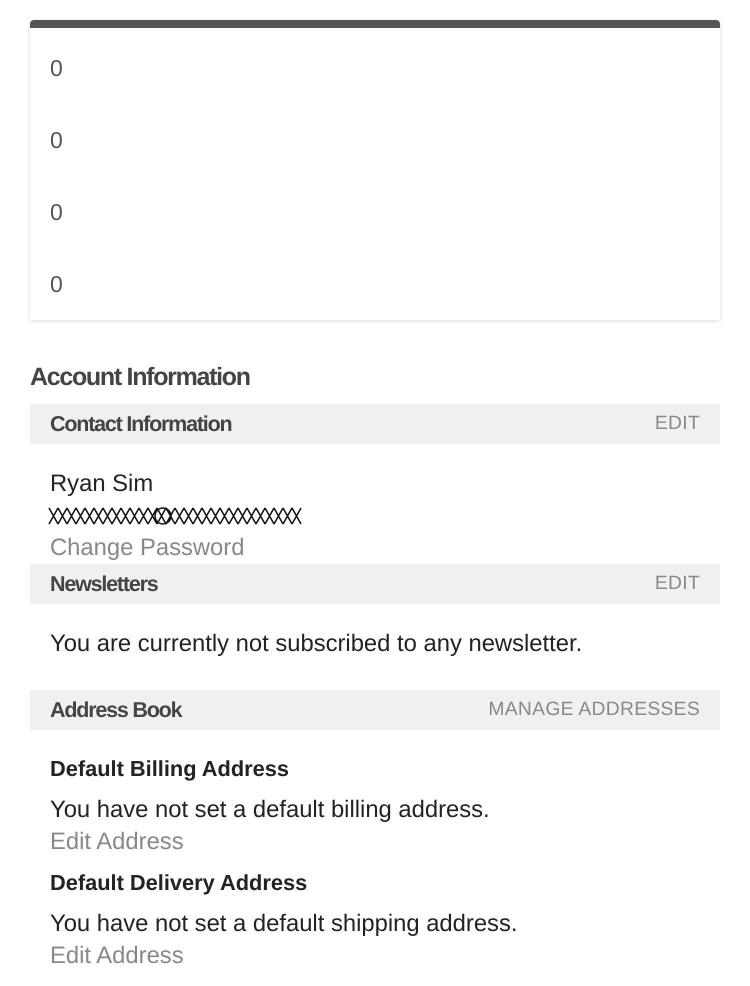 Image resolution: width=750 pixels, height=986 pixels. What do you see at coordinates (147, 548) in the screenshot?
I see `text-link: Change Password` at bounding box center [147, 548].